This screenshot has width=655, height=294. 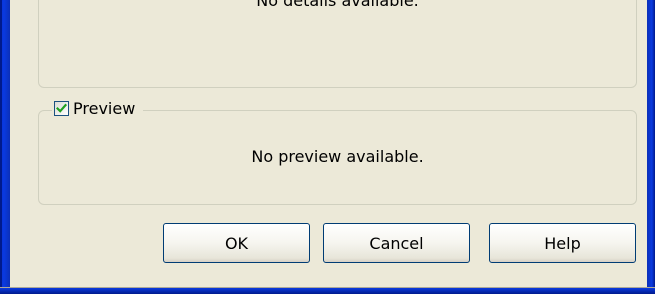 I want to click on help-button: Help, so click(x=562, y=243).